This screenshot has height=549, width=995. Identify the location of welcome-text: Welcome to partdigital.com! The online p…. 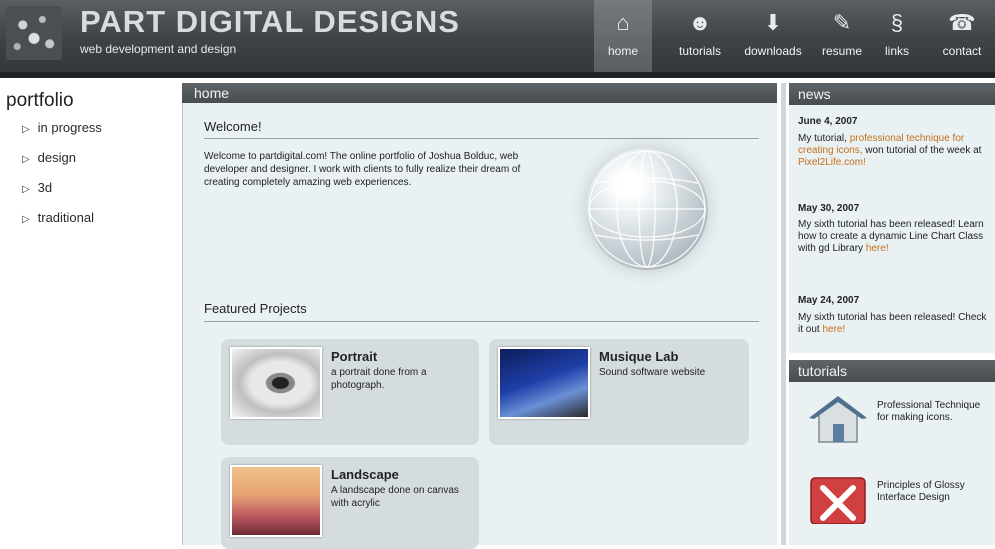
(362, 169).